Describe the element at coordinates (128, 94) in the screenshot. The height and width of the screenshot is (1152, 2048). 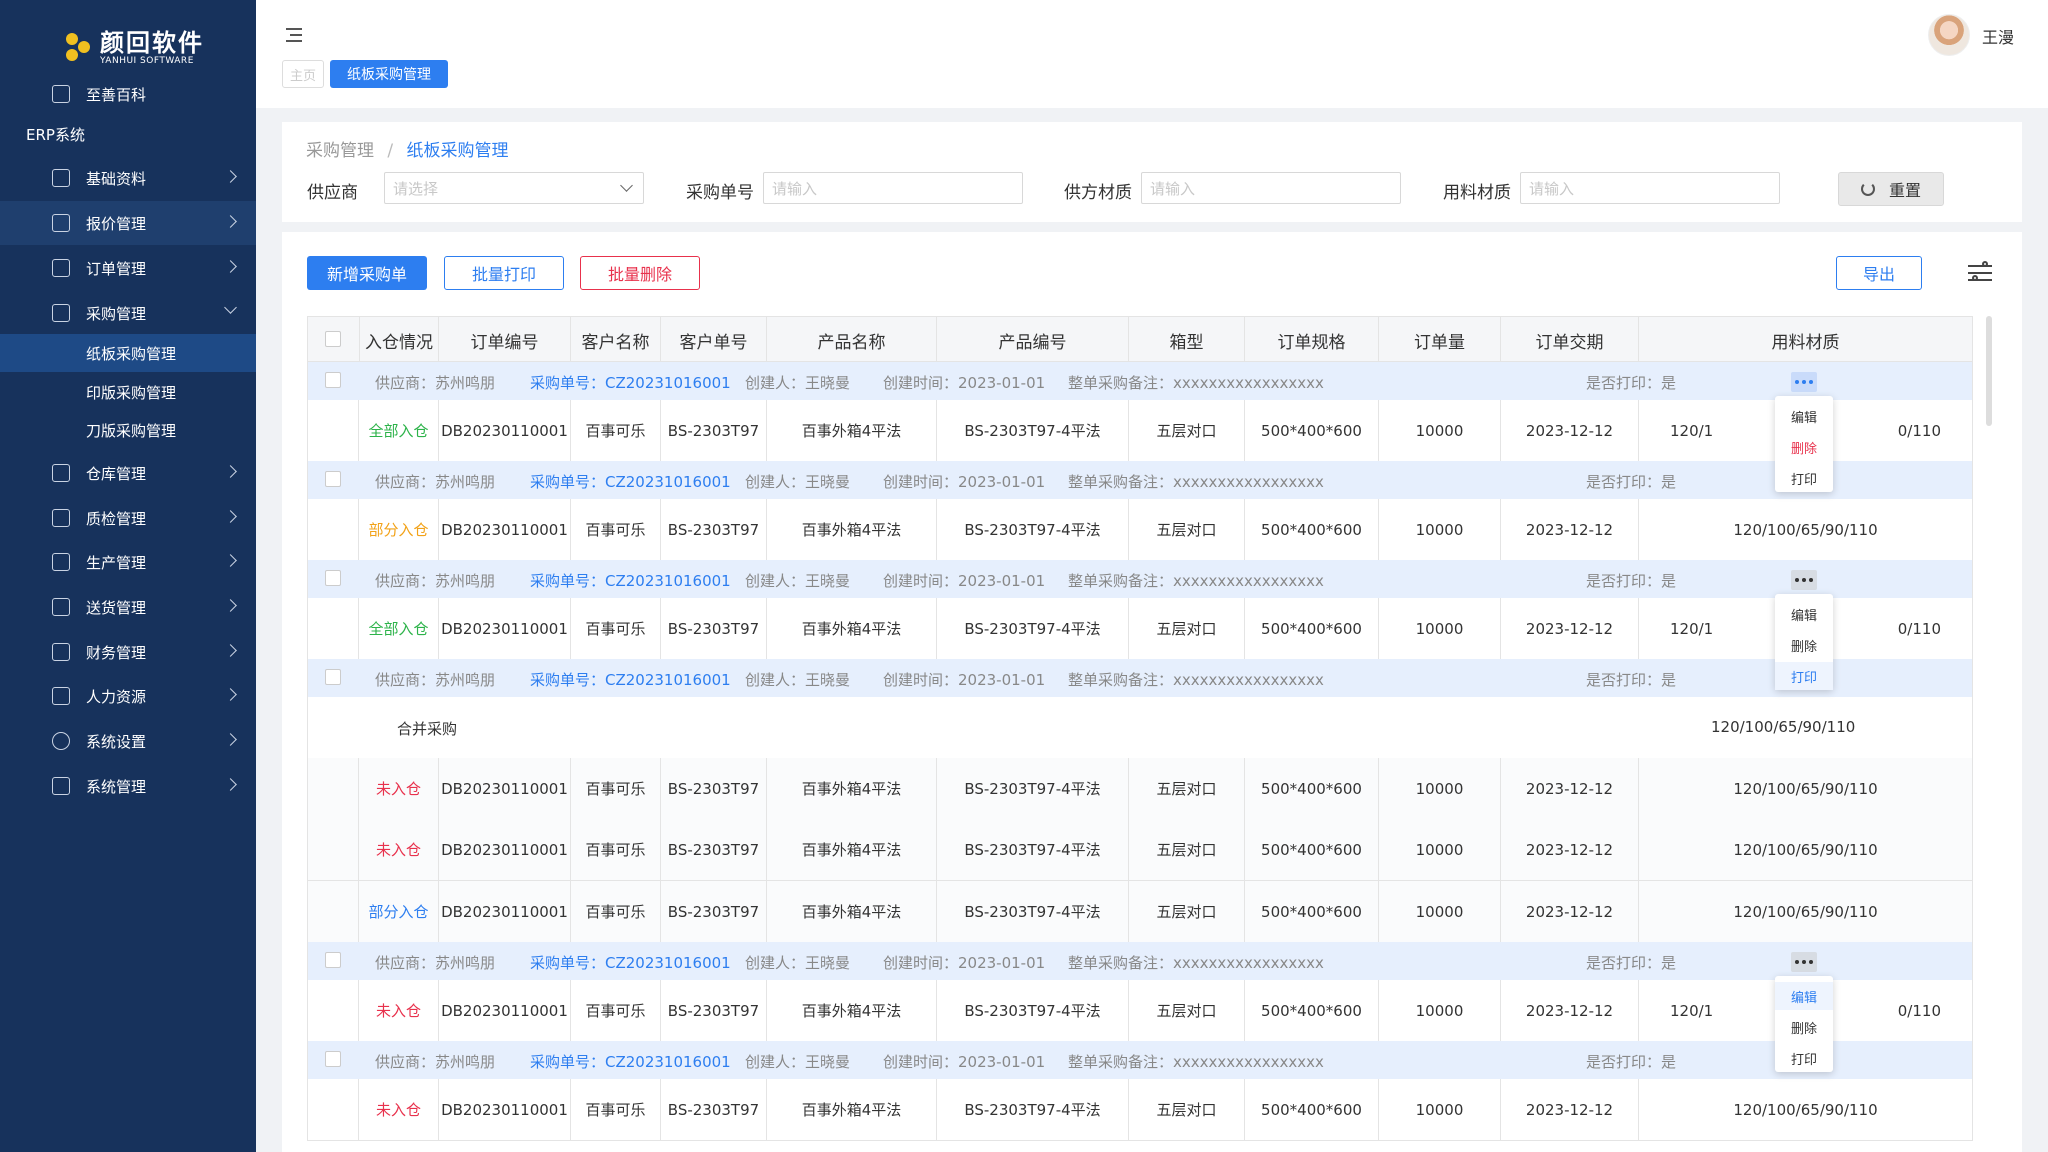
I see `sidebar-item-baike: 至善百科` at that location.